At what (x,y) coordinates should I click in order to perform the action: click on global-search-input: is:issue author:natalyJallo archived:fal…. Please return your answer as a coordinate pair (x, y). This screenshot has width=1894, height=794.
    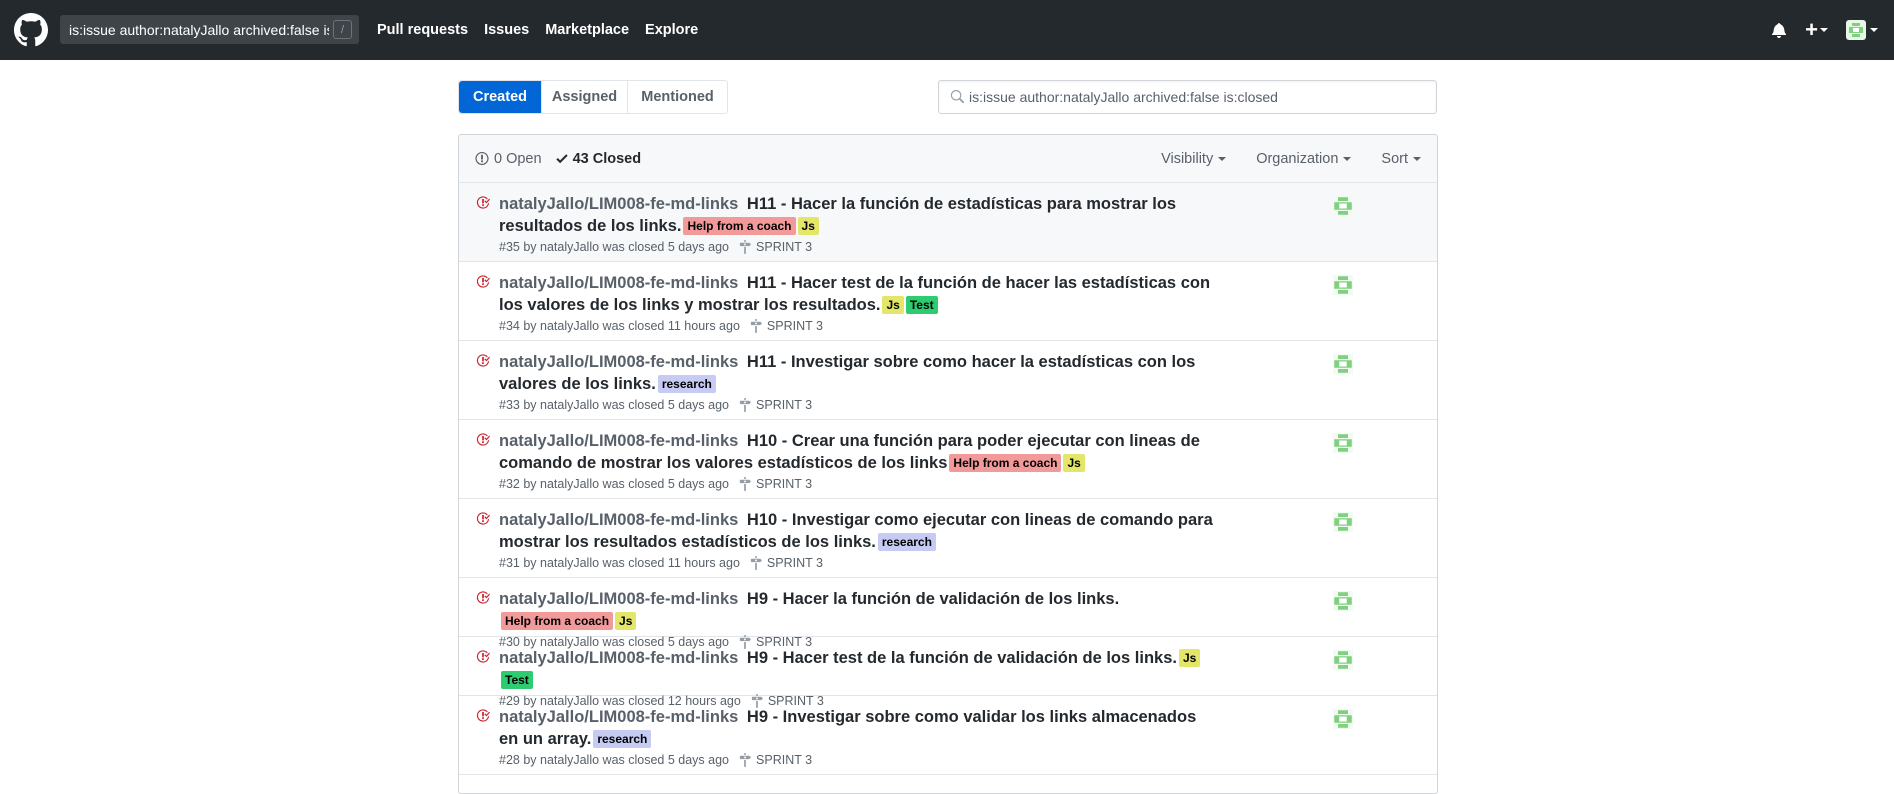
    Looking at the image, I should click on (209, 29).